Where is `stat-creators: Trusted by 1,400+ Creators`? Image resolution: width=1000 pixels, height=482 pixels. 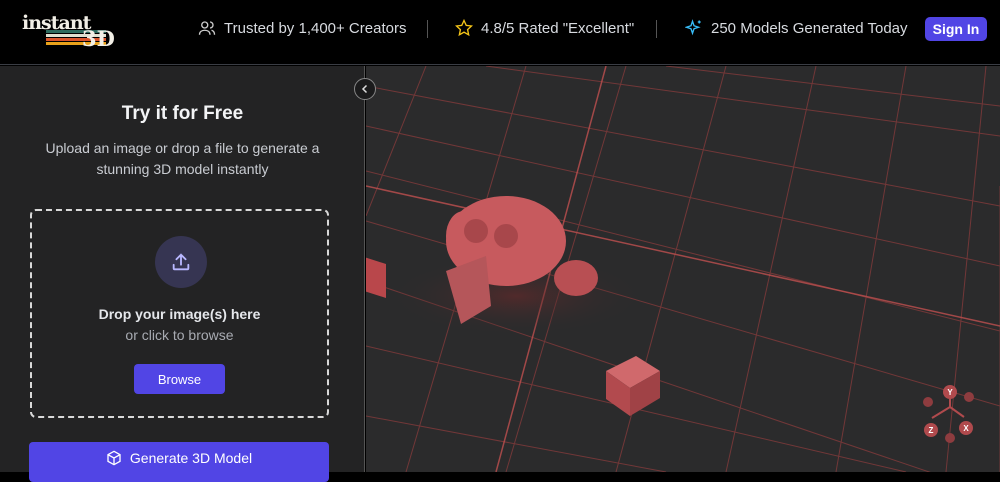 stat-creators: Trusted by 1,400+ Creators is located at coordinates (302, 28).